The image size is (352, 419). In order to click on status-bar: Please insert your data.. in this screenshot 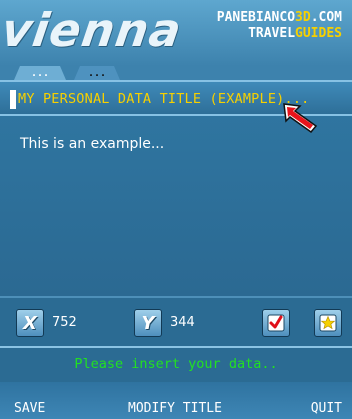, I will do `click(176, 364)`.